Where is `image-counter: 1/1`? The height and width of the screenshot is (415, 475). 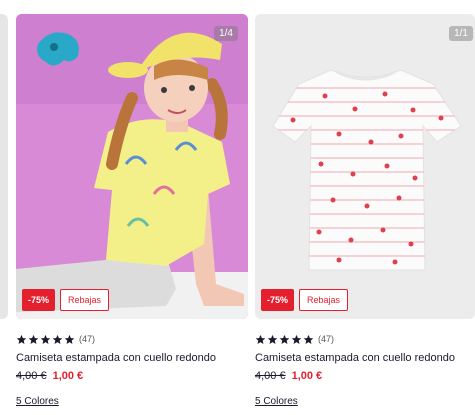
image-counter: 1/1 is located at coordinates (461, 33).